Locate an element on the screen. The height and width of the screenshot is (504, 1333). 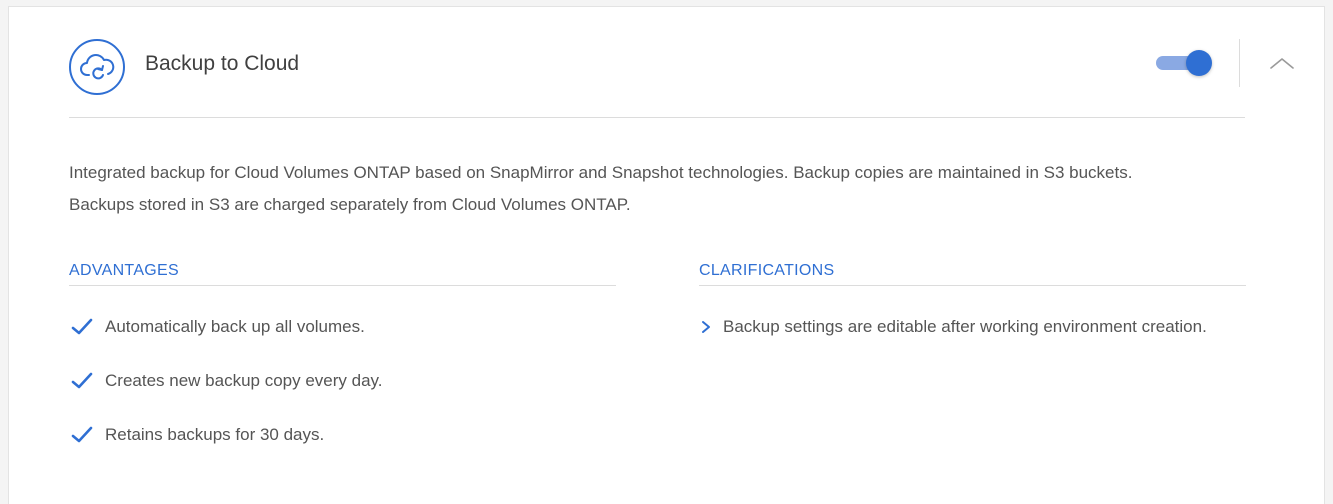
toggle-knob is located at coordinates (1199, 63).